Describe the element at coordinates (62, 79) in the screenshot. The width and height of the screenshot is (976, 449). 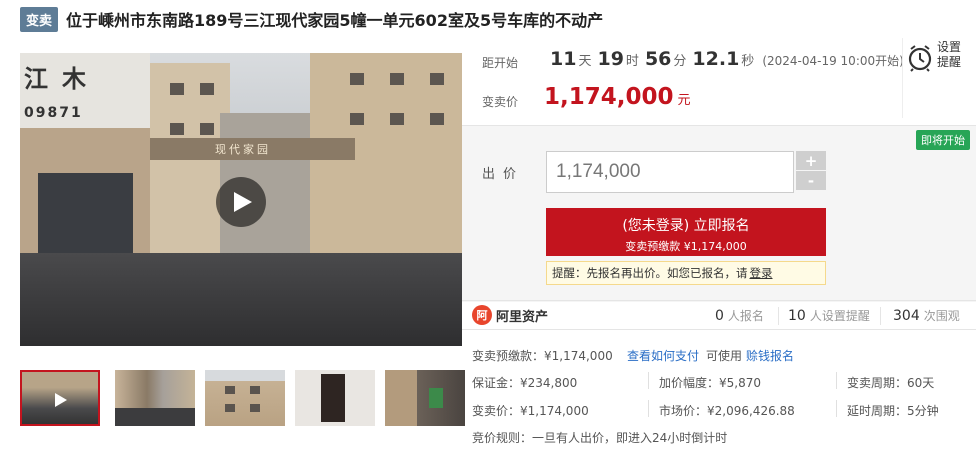
I see `sign-text: 江木` at that location.